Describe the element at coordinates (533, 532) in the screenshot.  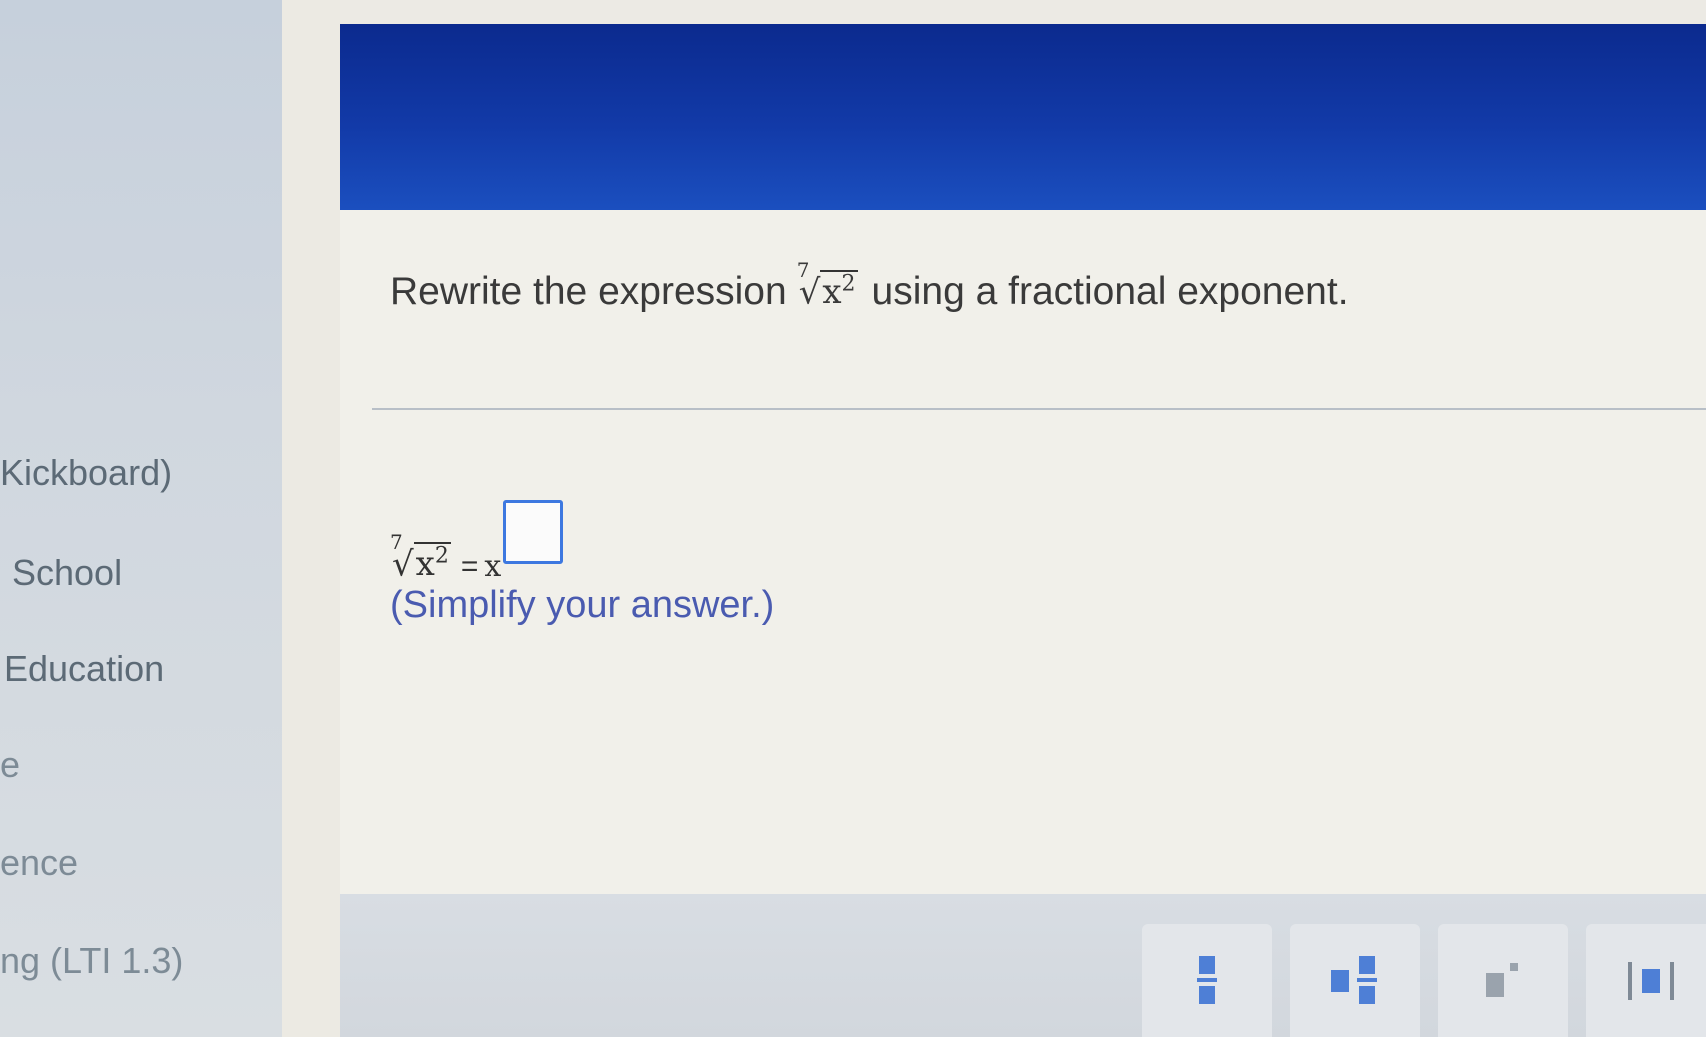
I see `exponent-input-box` at that location.